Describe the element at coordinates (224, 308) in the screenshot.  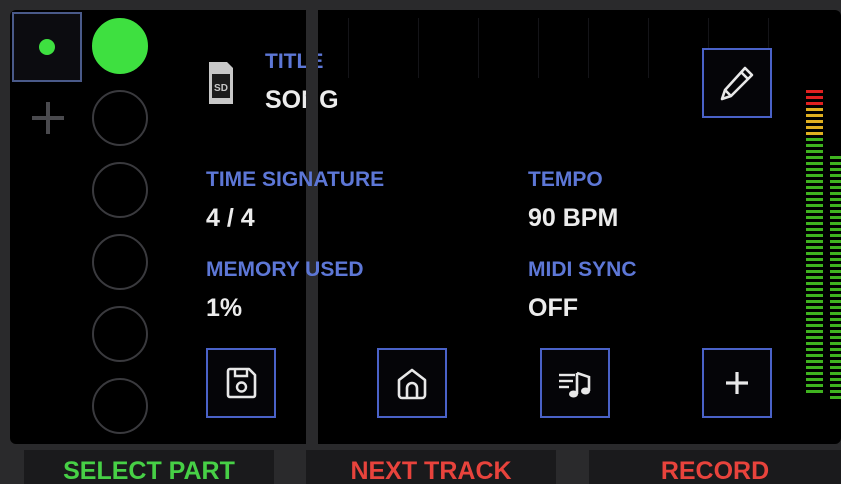
I see `memory-used-value: 1%` at that location.